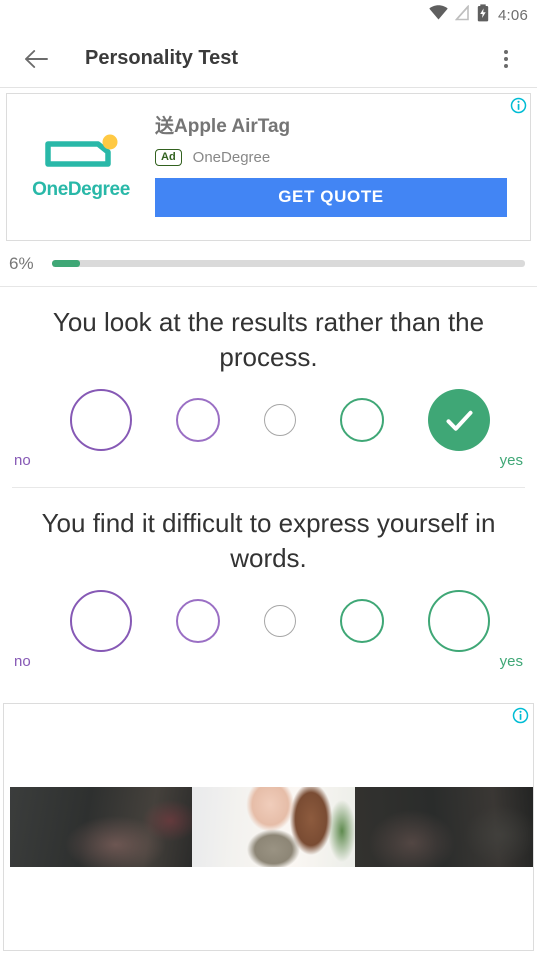 Image resolution: width=537 pixels, height=954 pixels. I want to click on progress-bar-fill, so click(66, 263).